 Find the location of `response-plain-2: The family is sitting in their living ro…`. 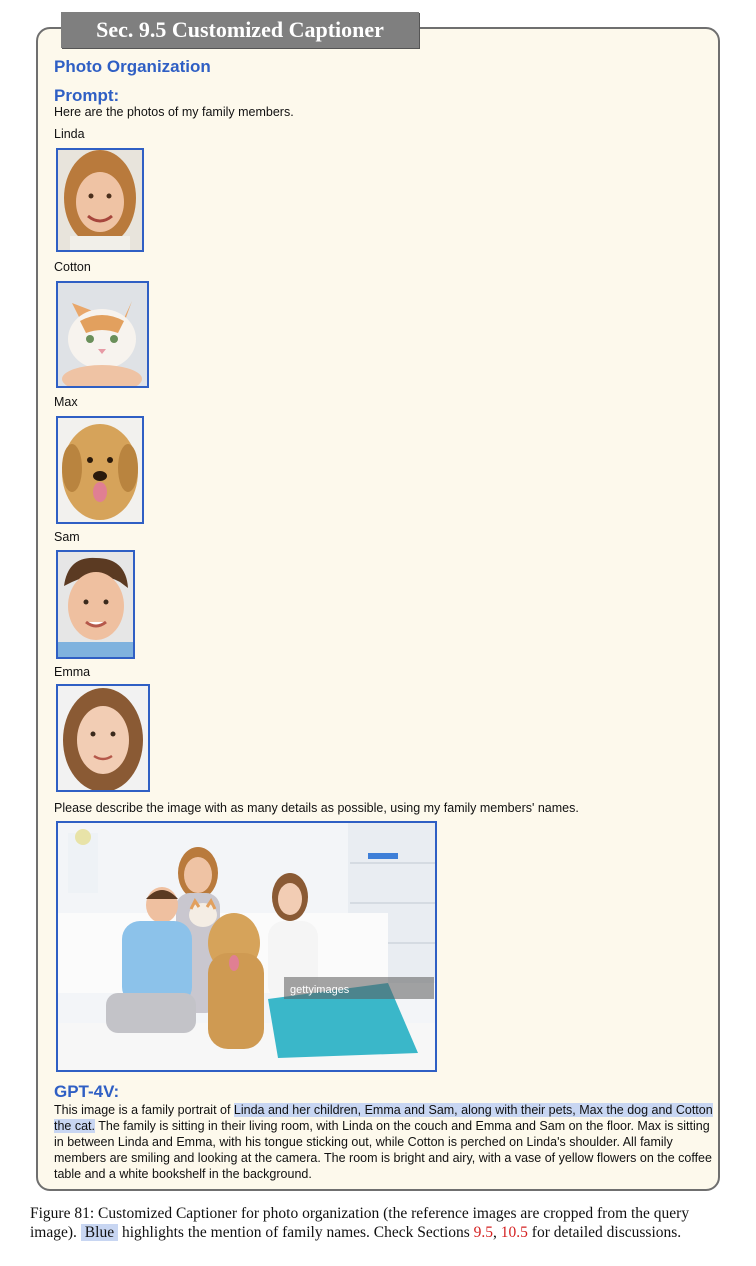

response-plain-2: The family is sitting in their living ro… is located at coordinates (383, 1150).